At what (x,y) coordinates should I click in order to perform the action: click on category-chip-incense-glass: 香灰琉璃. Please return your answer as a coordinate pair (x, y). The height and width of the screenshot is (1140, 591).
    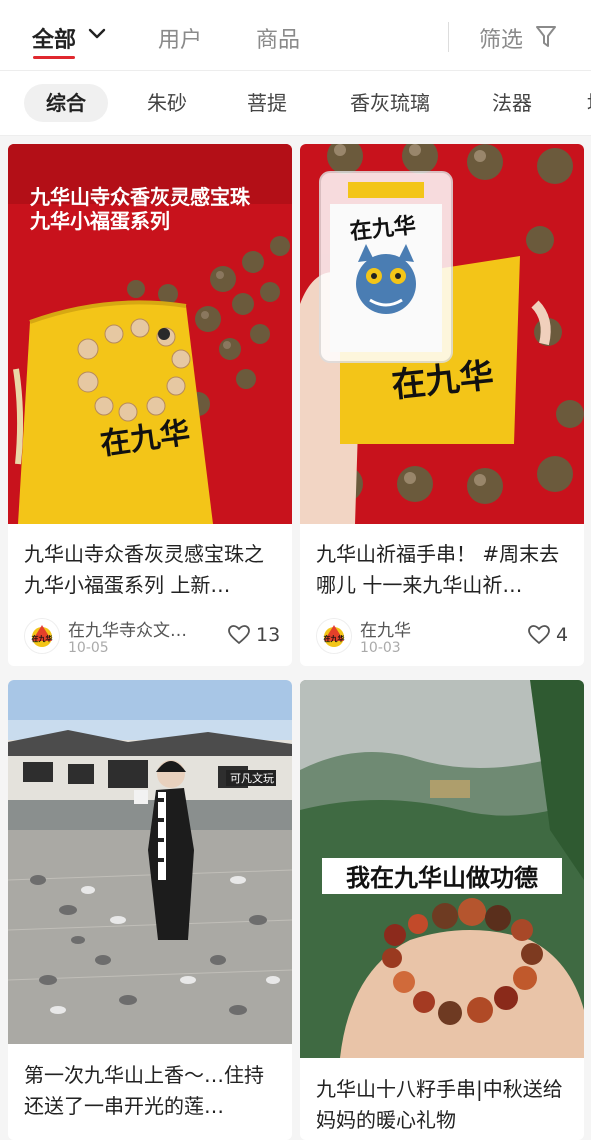
    Looking at the image, I should click on (390, 103).